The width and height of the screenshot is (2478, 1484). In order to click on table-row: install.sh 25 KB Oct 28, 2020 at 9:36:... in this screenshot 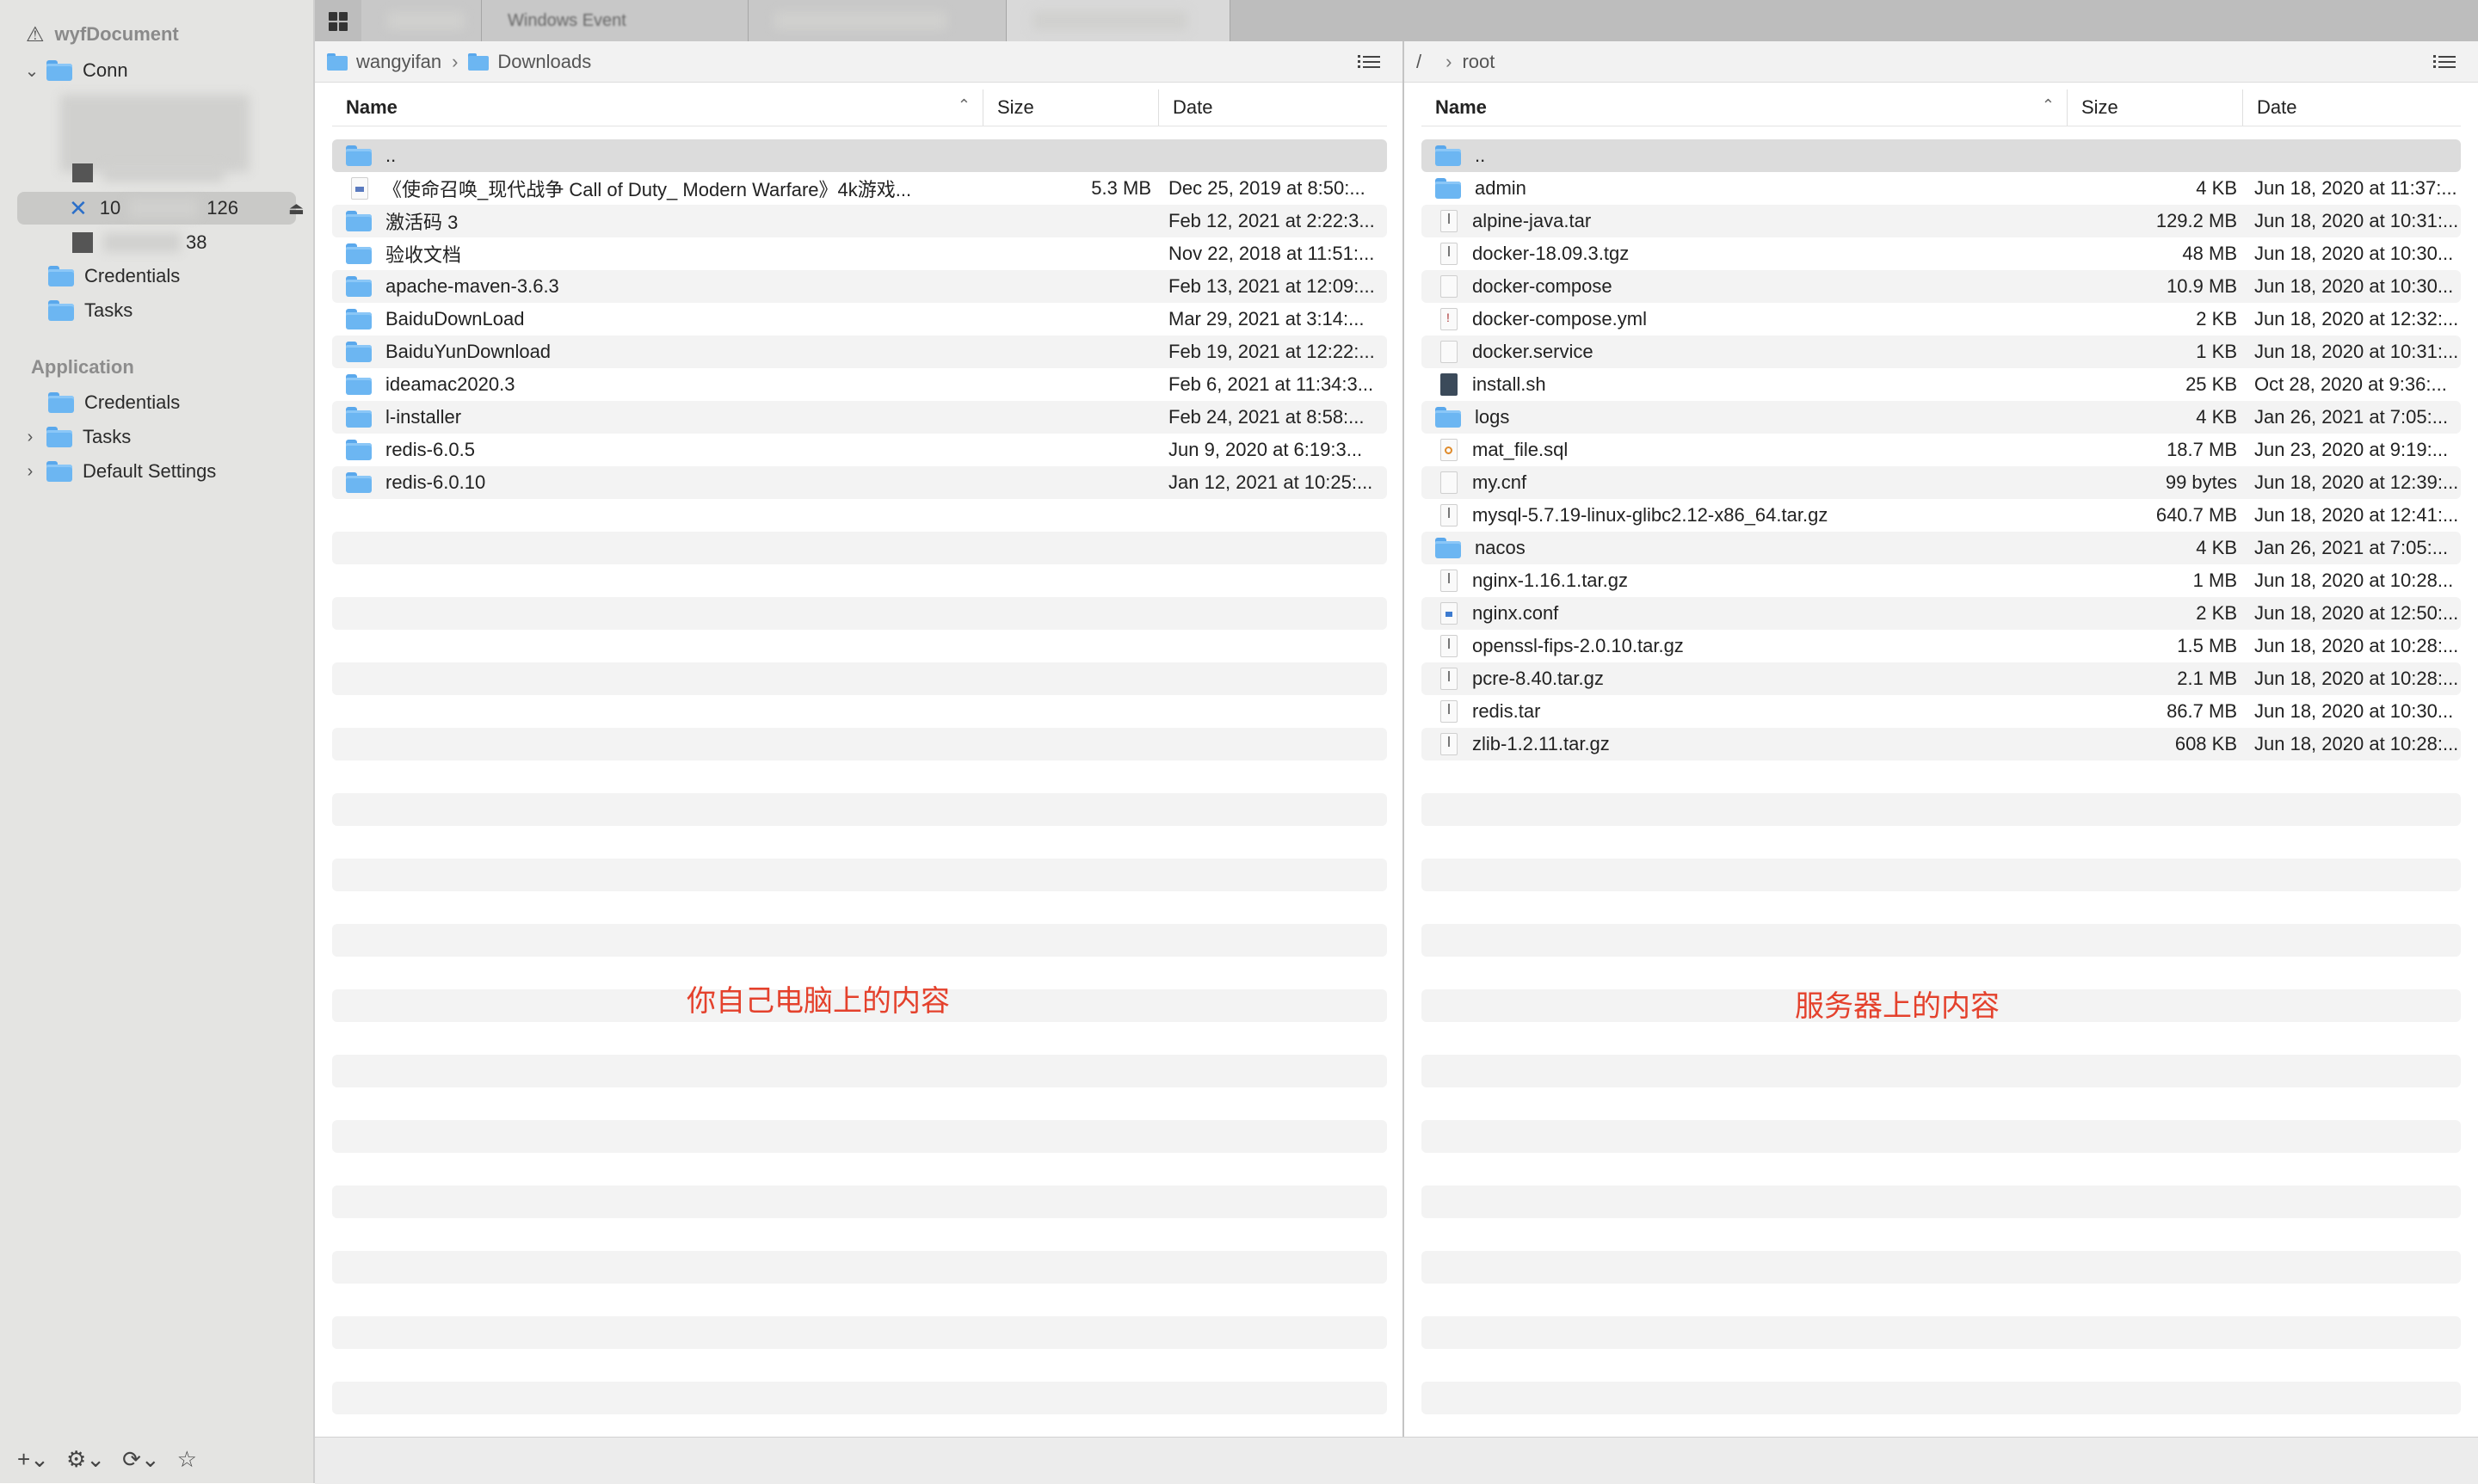, I will do `click(1941, 384)`.